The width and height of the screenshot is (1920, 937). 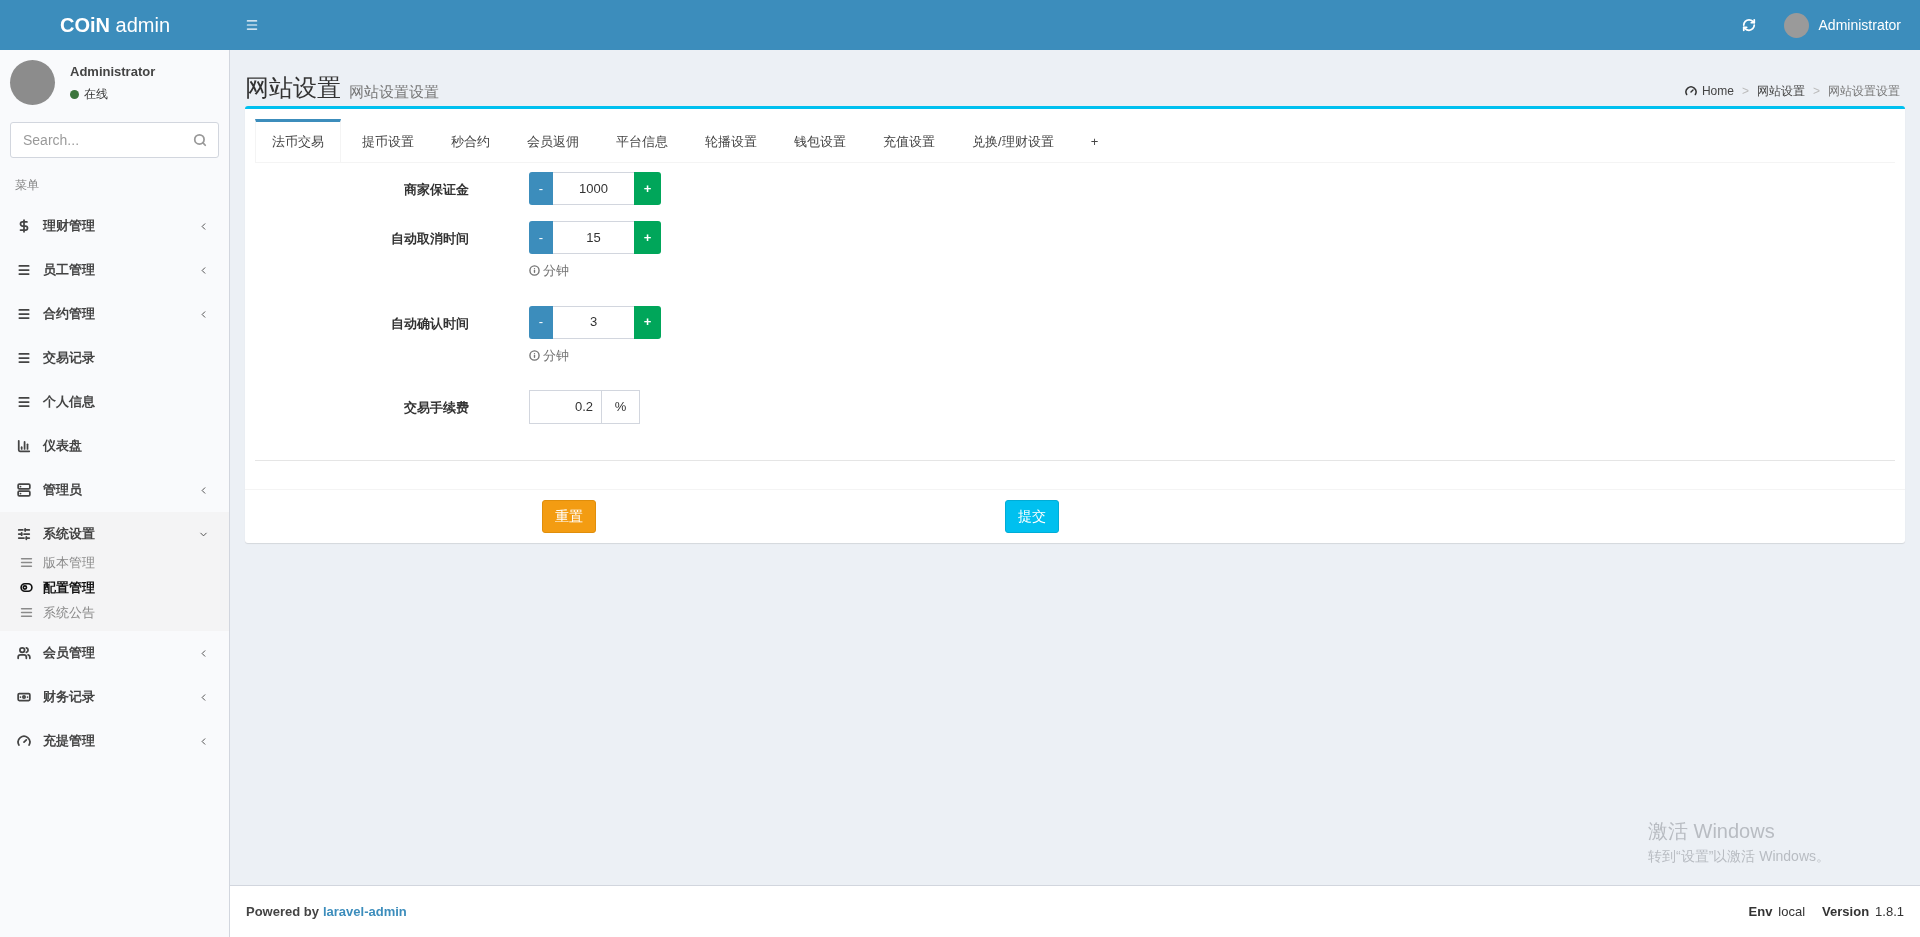 I want to click on field-label: 商家保证金, so click(x=436, y=190).